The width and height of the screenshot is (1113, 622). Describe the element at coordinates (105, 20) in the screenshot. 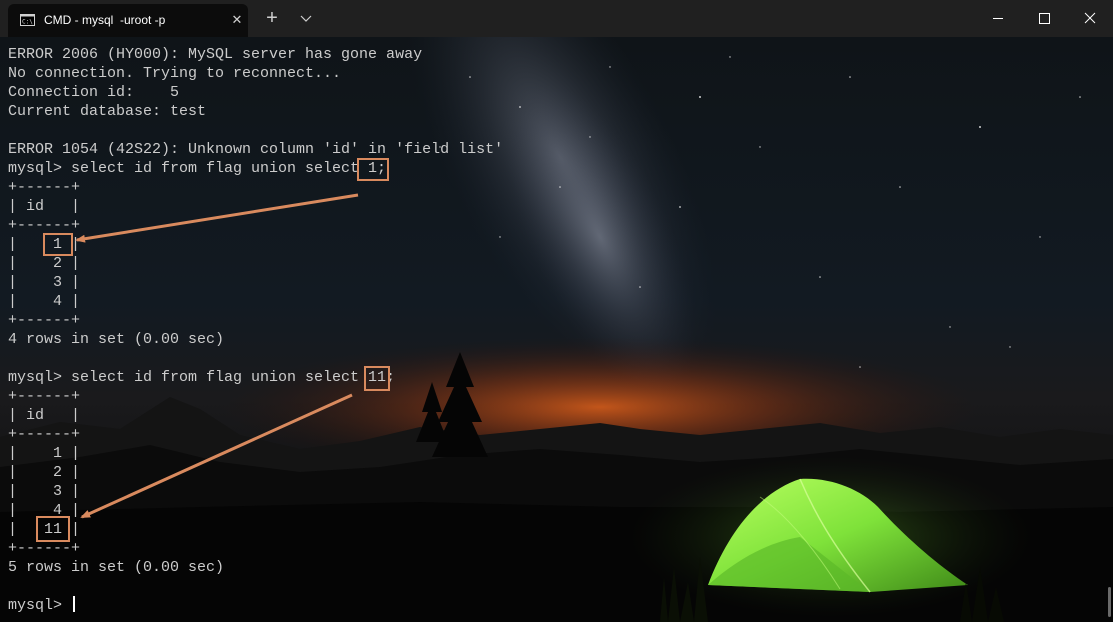

I see `tab-title: CMD - mysql -uroot -p` at that location.